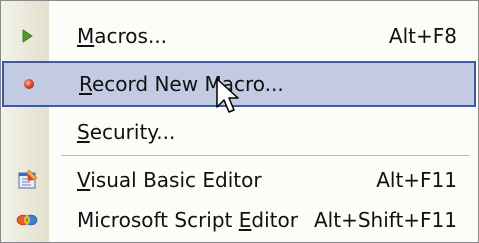 The width and height of the screenshot is (479, 243). What do you see at coordinates (265, 155) in the screenshot?
I see `menu-separator` at bounding box center [265, 155].